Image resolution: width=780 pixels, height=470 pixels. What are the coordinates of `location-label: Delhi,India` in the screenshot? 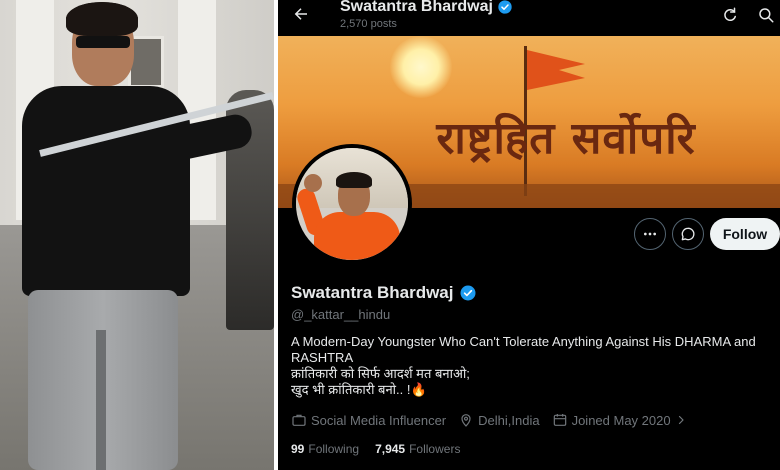 It's located at (509, 420).